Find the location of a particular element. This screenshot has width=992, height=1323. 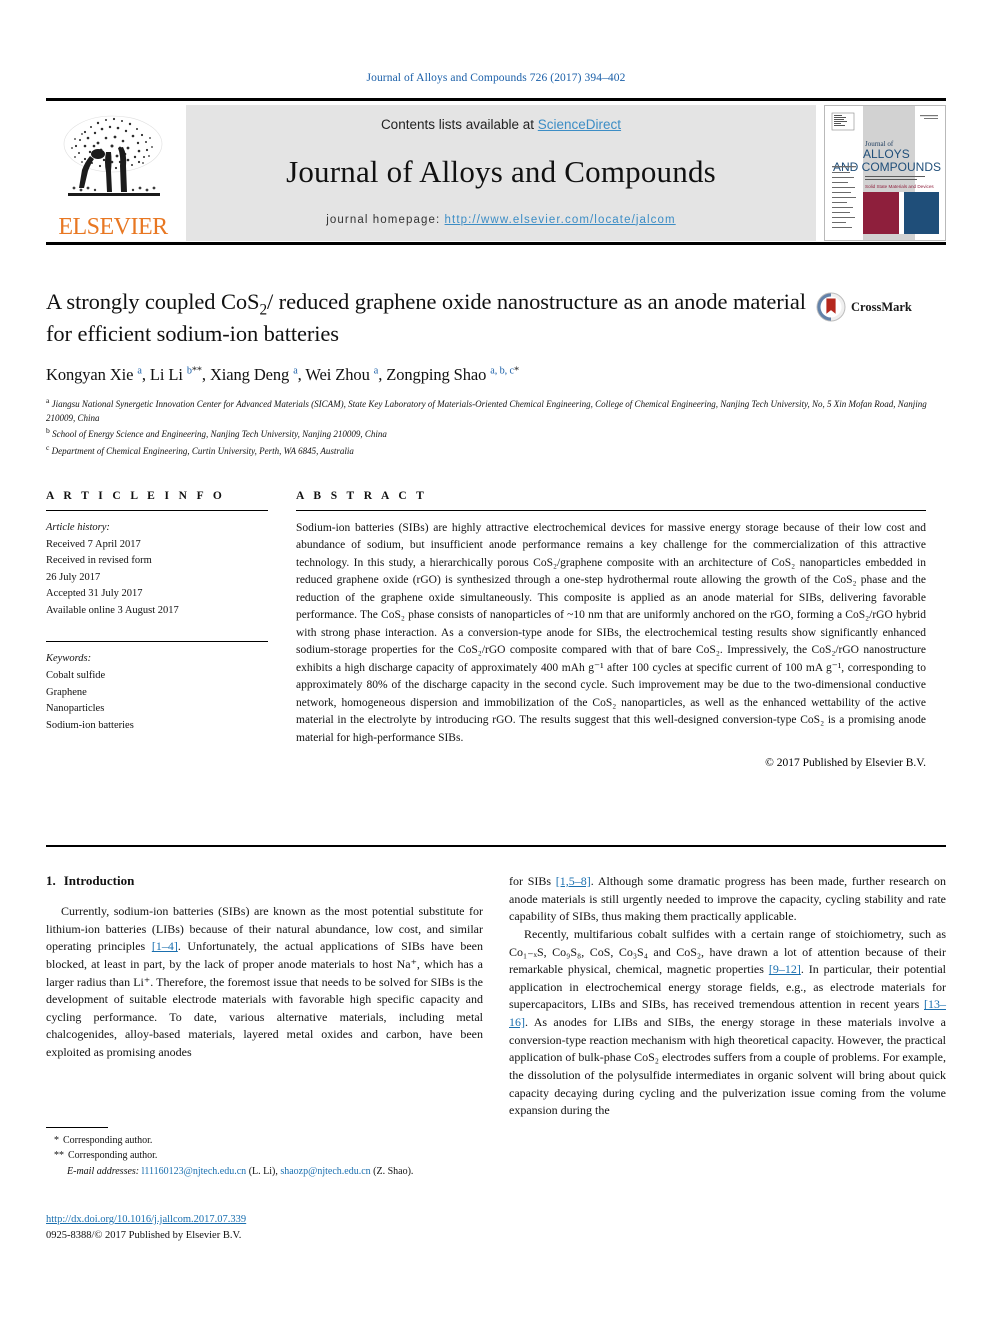

author-name: Xiang Deng is located at coordinates (249, 375).